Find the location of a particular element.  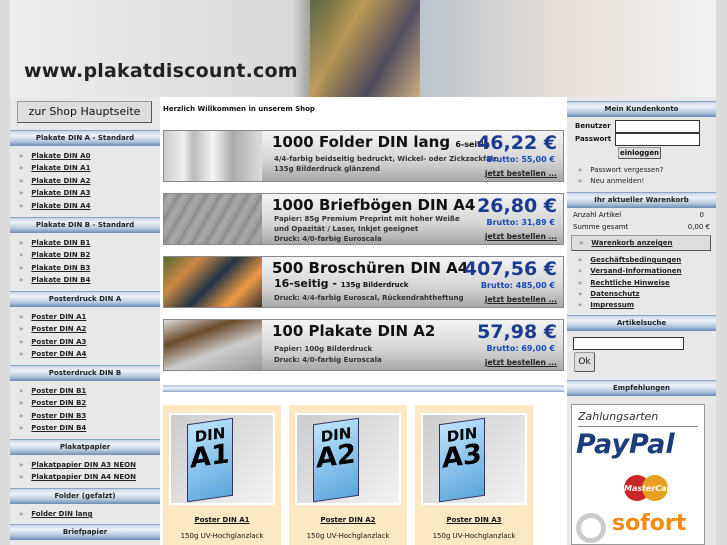

nav-link: Plakate DIN B2 is located at coordinates (54, 255).